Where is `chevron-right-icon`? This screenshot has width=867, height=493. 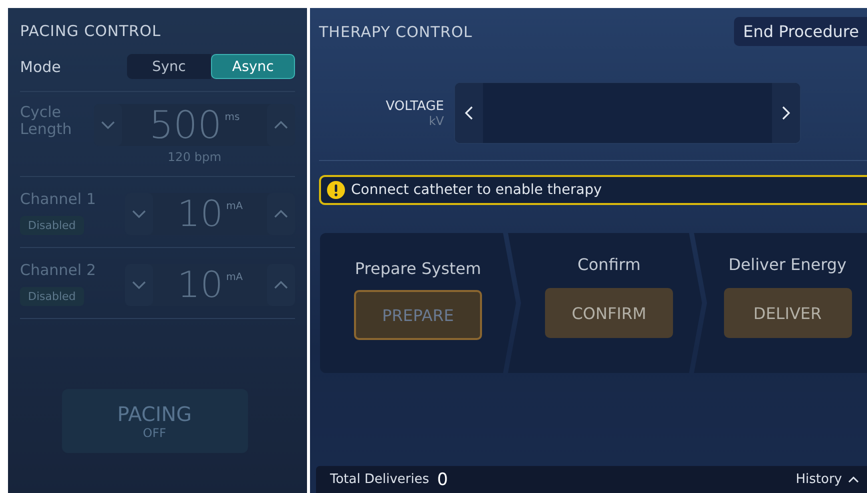
chevron-right-icon is located at coordinates (786, 113).